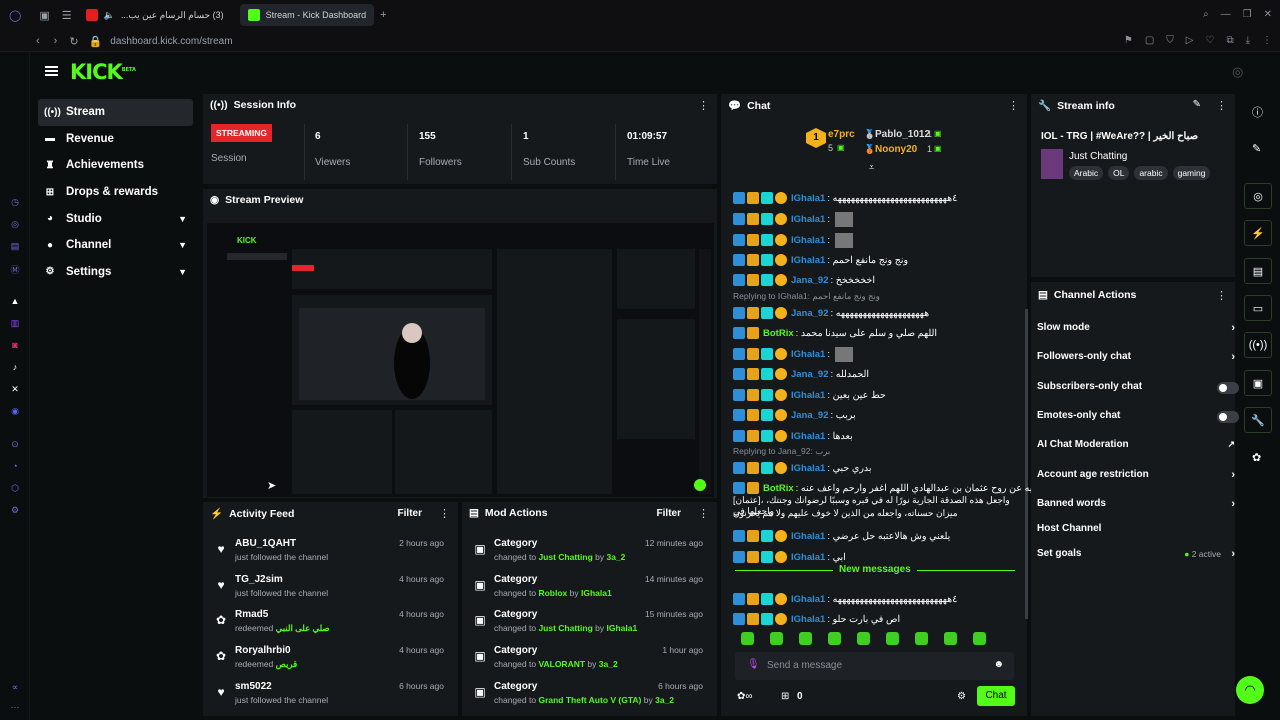  Describe the element at coordinates (1136, 477) in the screenshot. I see `channel-action-account-age-restriction: Account age restriction ›` at that location.